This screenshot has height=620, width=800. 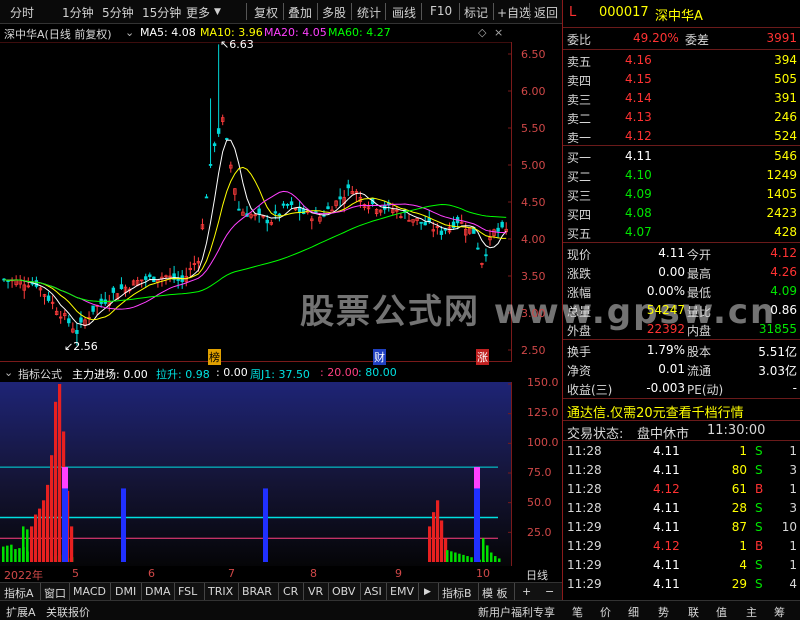 What do you see at coordinates (739, 527) in the screenshot?
I see `tick-volume: 87` at bounding box center [739, 527].